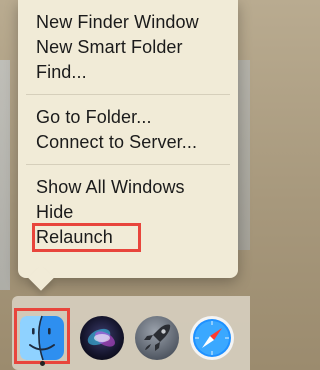 This screenshot has width=320, height=370. Describe the element at coordinates (42, 363) in the screenshot. I see `running-indicator` at that location.